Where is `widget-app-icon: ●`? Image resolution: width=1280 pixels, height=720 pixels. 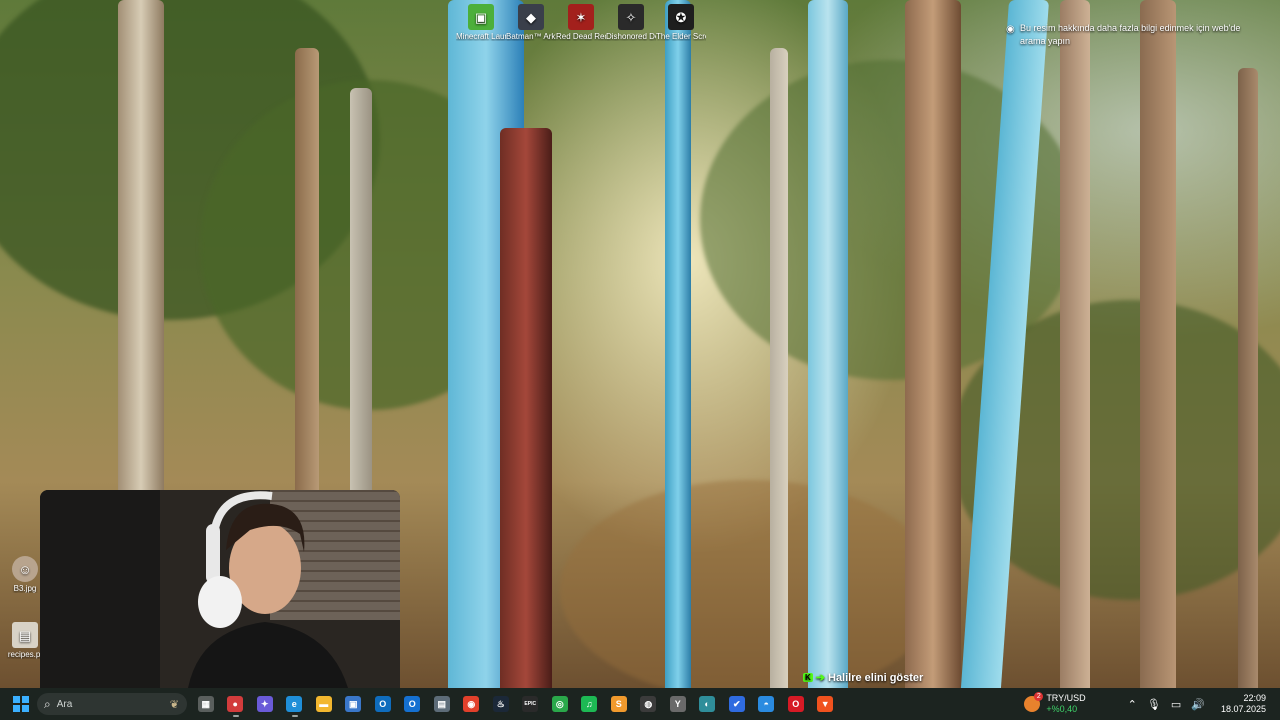
widget-app-icon: ● is located at coordinates (235, 704).